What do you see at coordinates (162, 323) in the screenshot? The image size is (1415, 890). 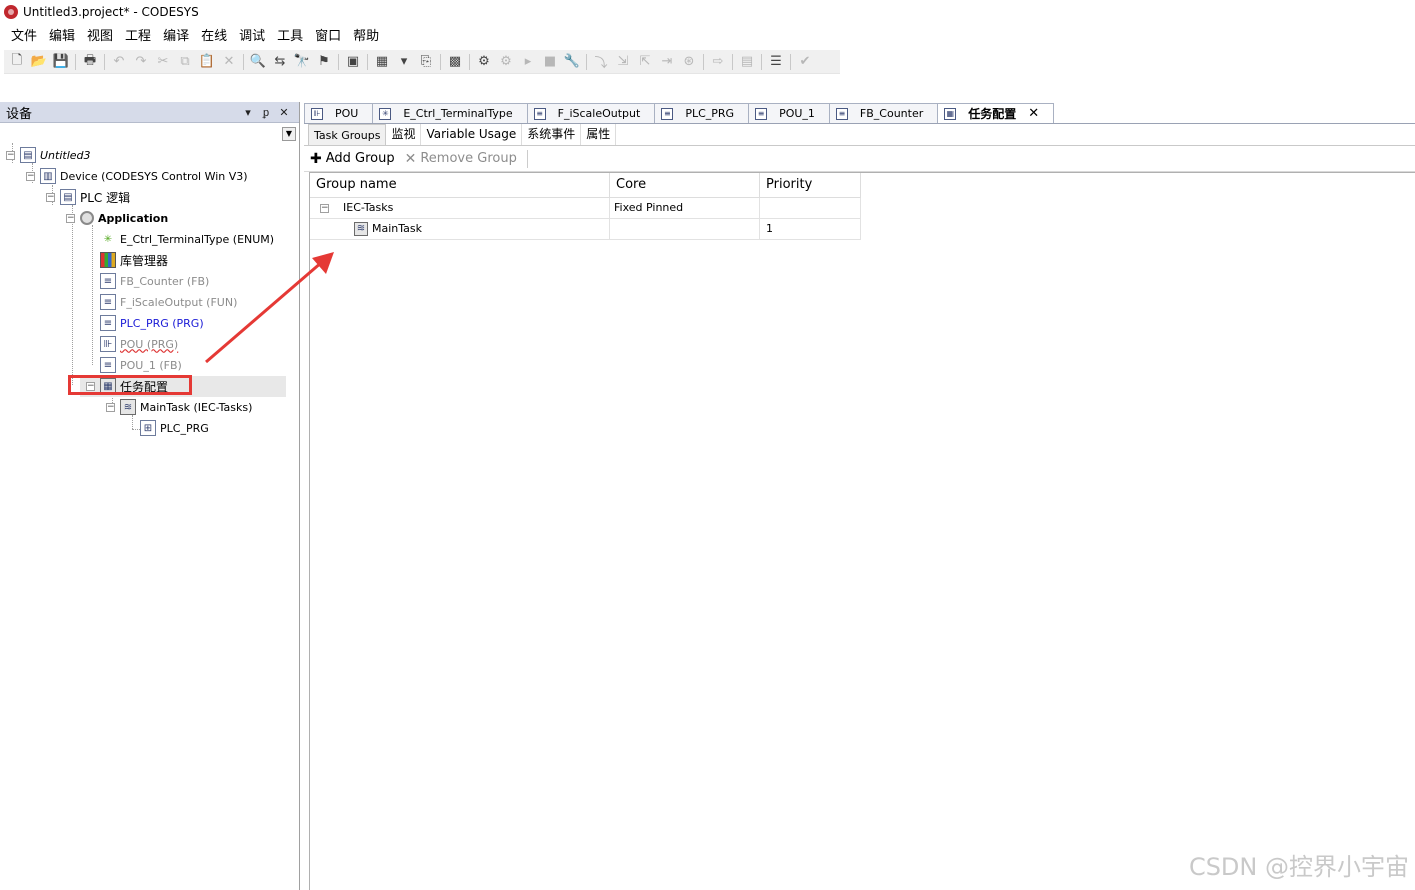 I see `tree-node-label: PLC_PRG (PRG)` at bounding box center [162, 323].